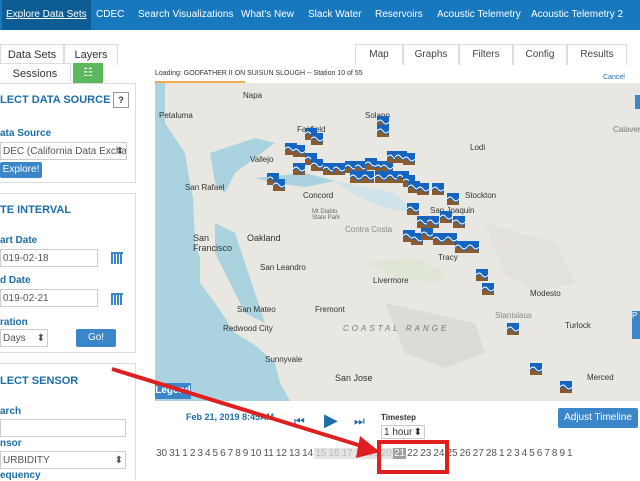  I want to click on tab-cdec: CDEC, so click(110, 15).